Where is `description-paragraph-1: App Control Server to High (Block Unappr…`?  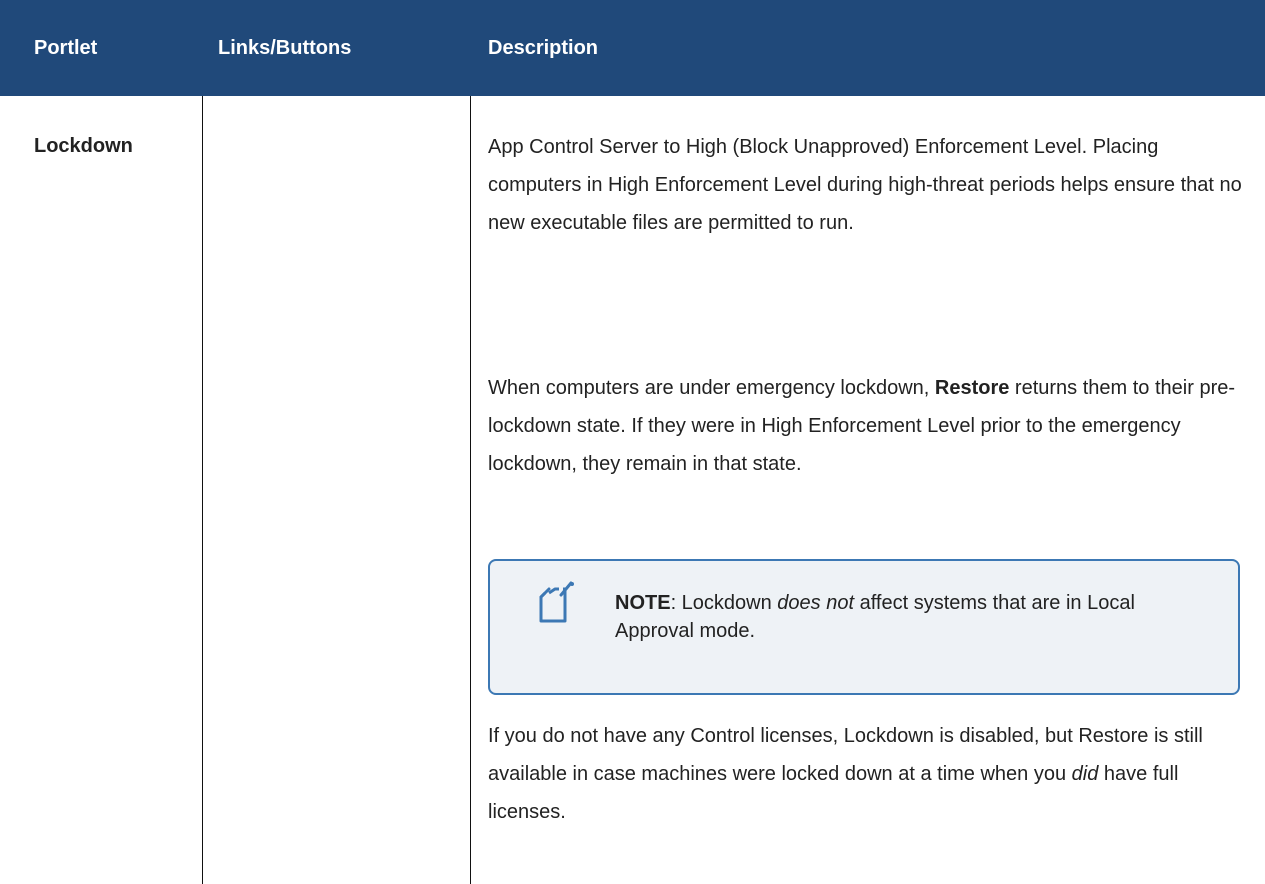
description-paragraph-1: App Control Server to High (Block Unappr… is located at coordinates (865, 185).